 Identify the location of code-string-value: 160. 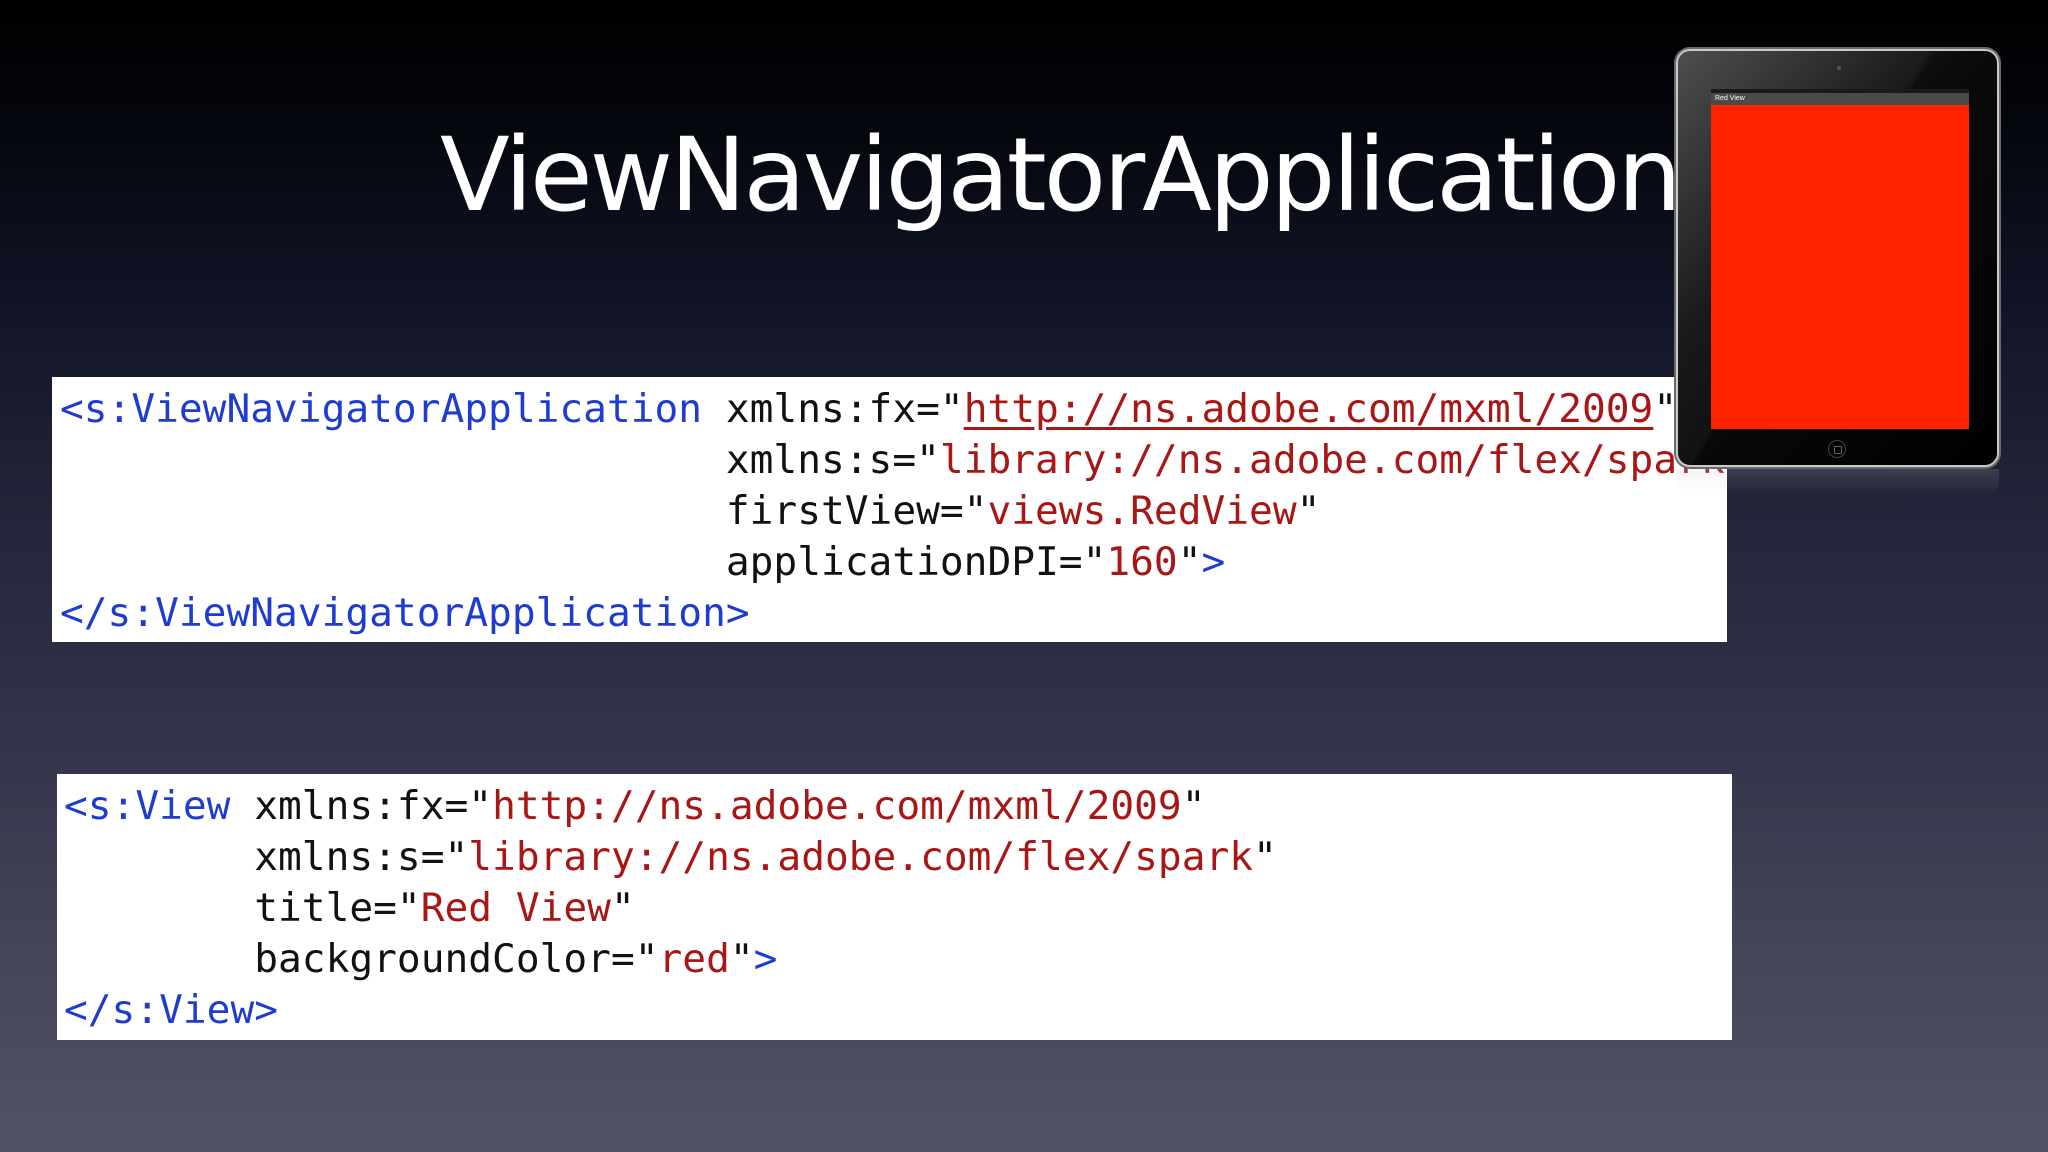
(1142, 562).